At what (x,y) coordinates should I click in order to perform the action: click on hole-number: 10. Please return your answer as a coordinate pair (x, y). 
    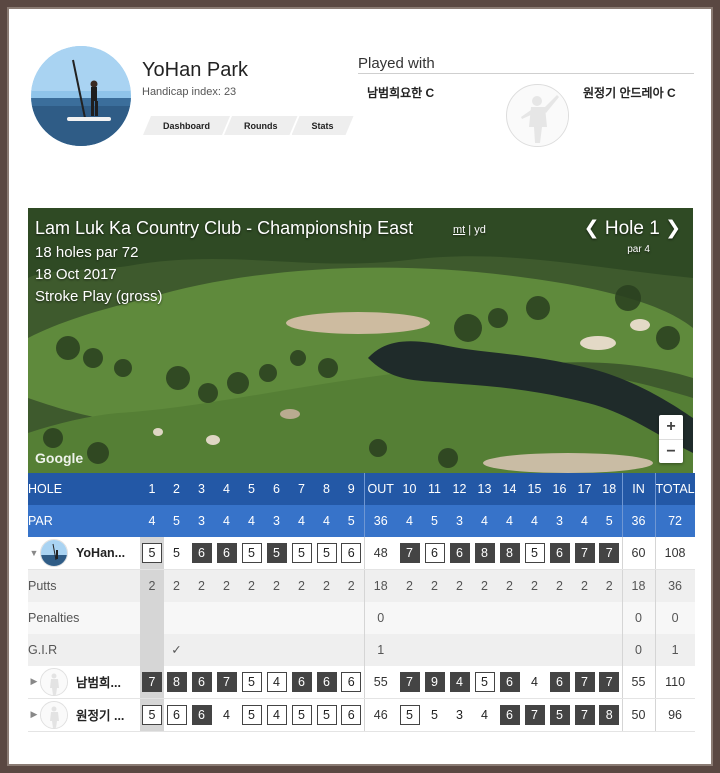
    Looking at the image, I should click on (409, 489).